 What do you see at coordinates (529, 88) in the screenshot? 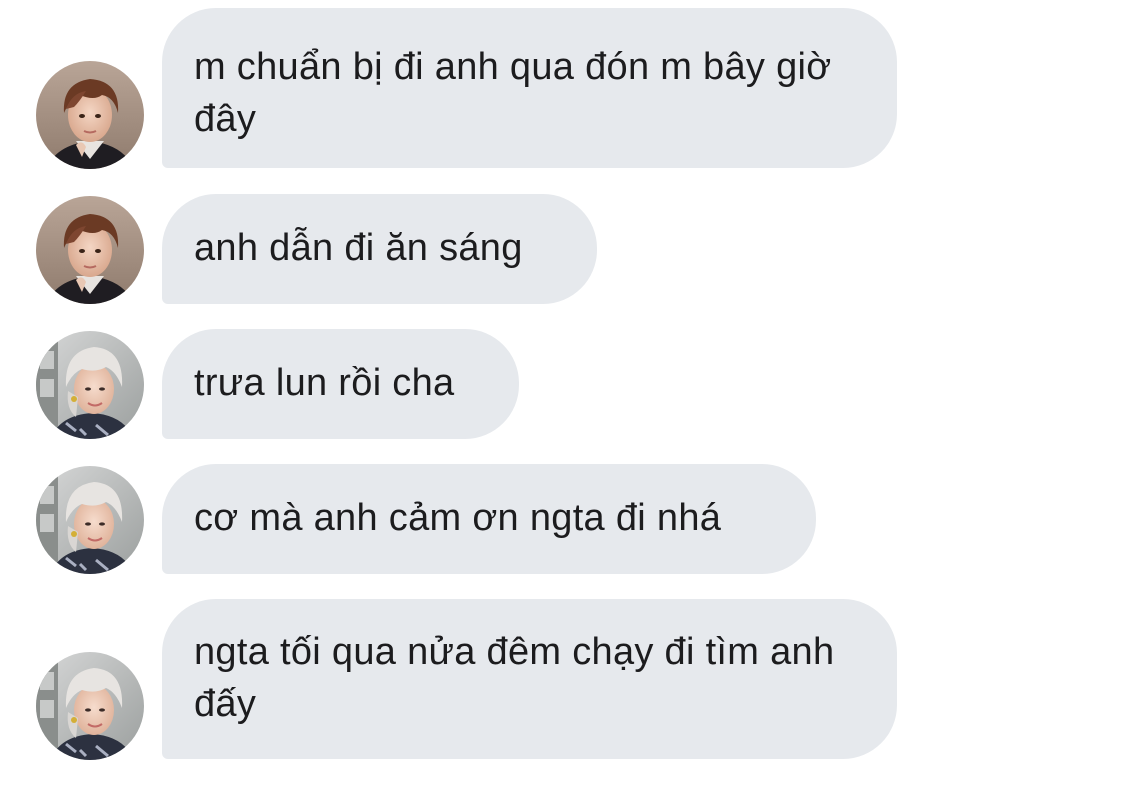
I see `message-bubble: m chuẩn bị đi anh qua đón m bây giờ đây` at bounding box center [529, 88].